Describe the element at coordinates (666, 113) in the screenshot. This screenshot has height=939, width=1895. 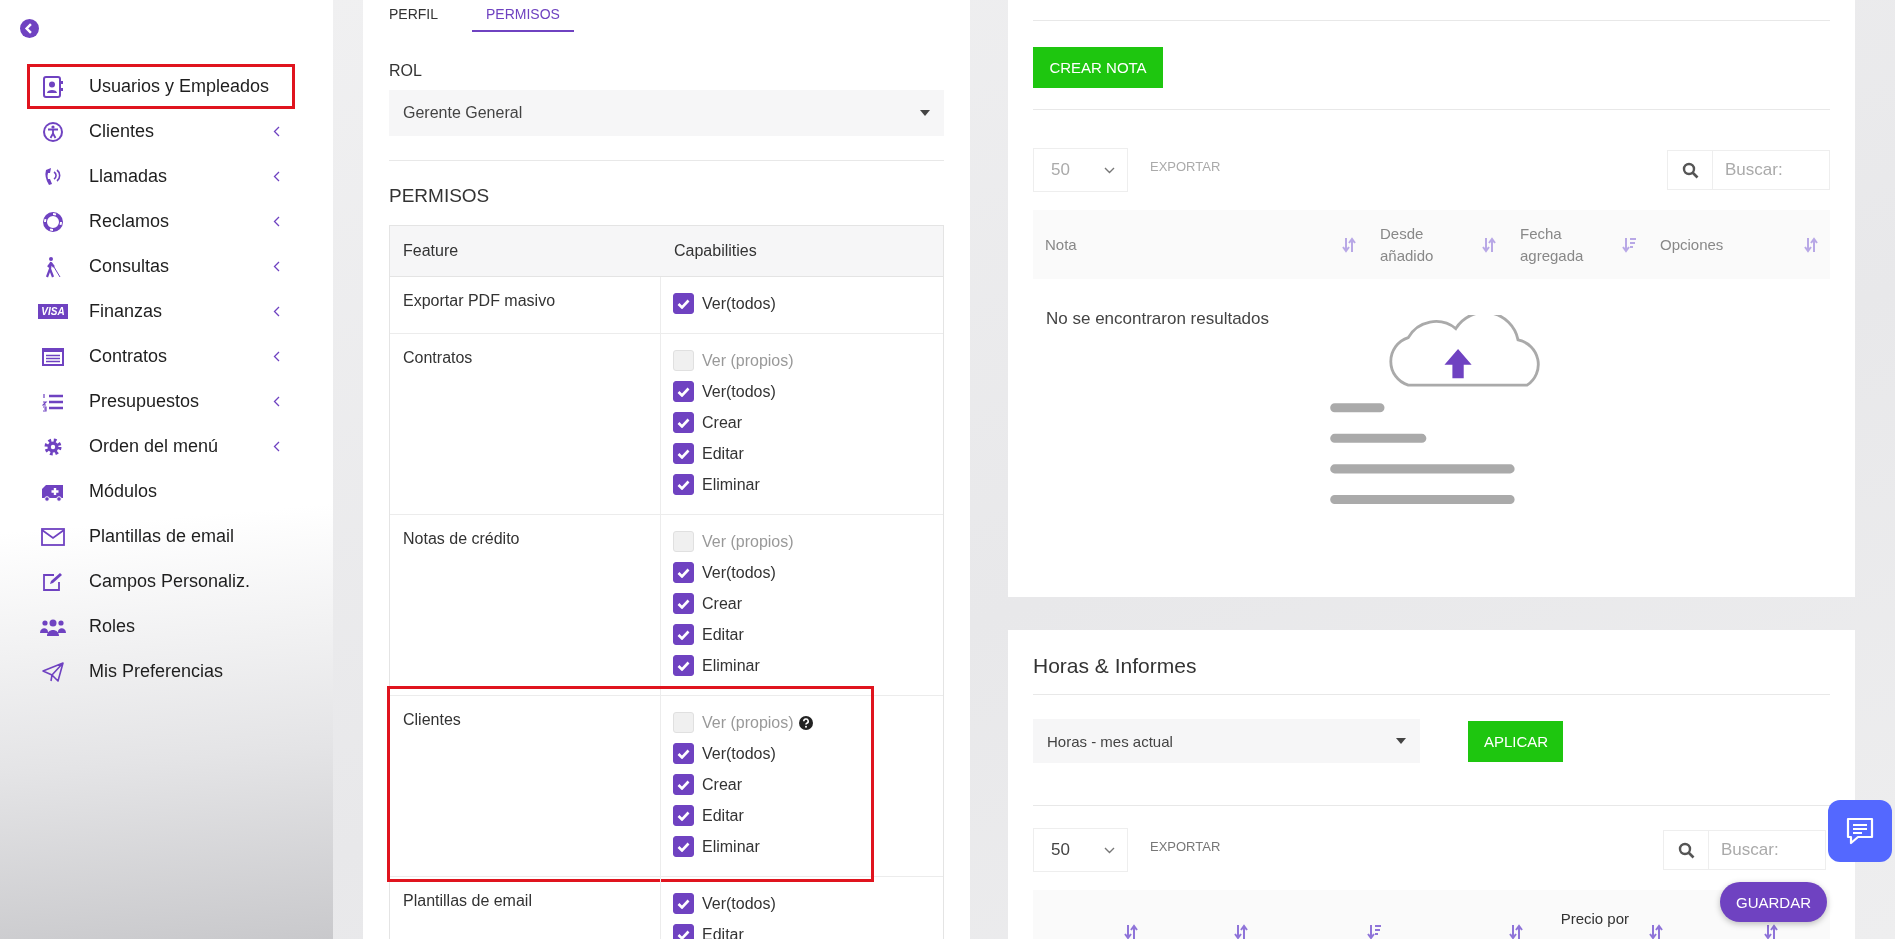
I see `role-select: Gerente General` at that location.